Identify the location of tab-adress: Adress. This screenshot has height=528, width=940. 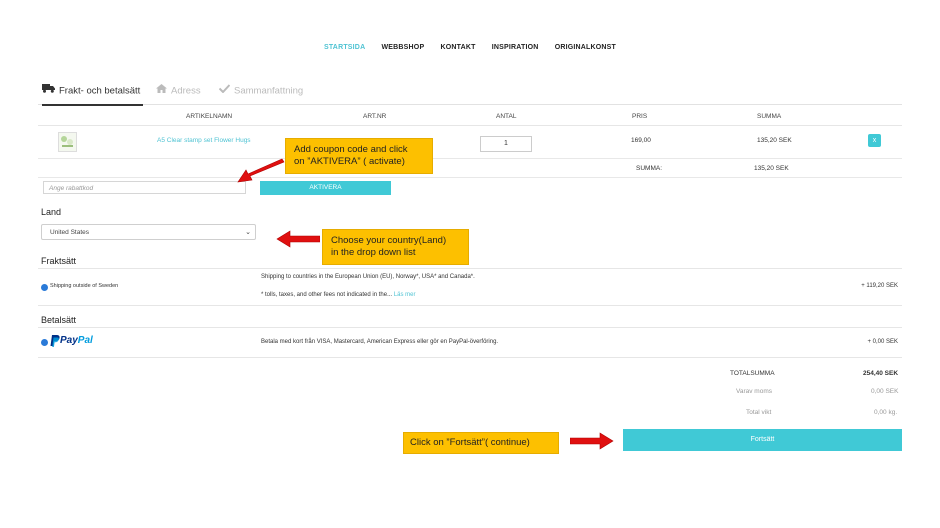
(178, 93).